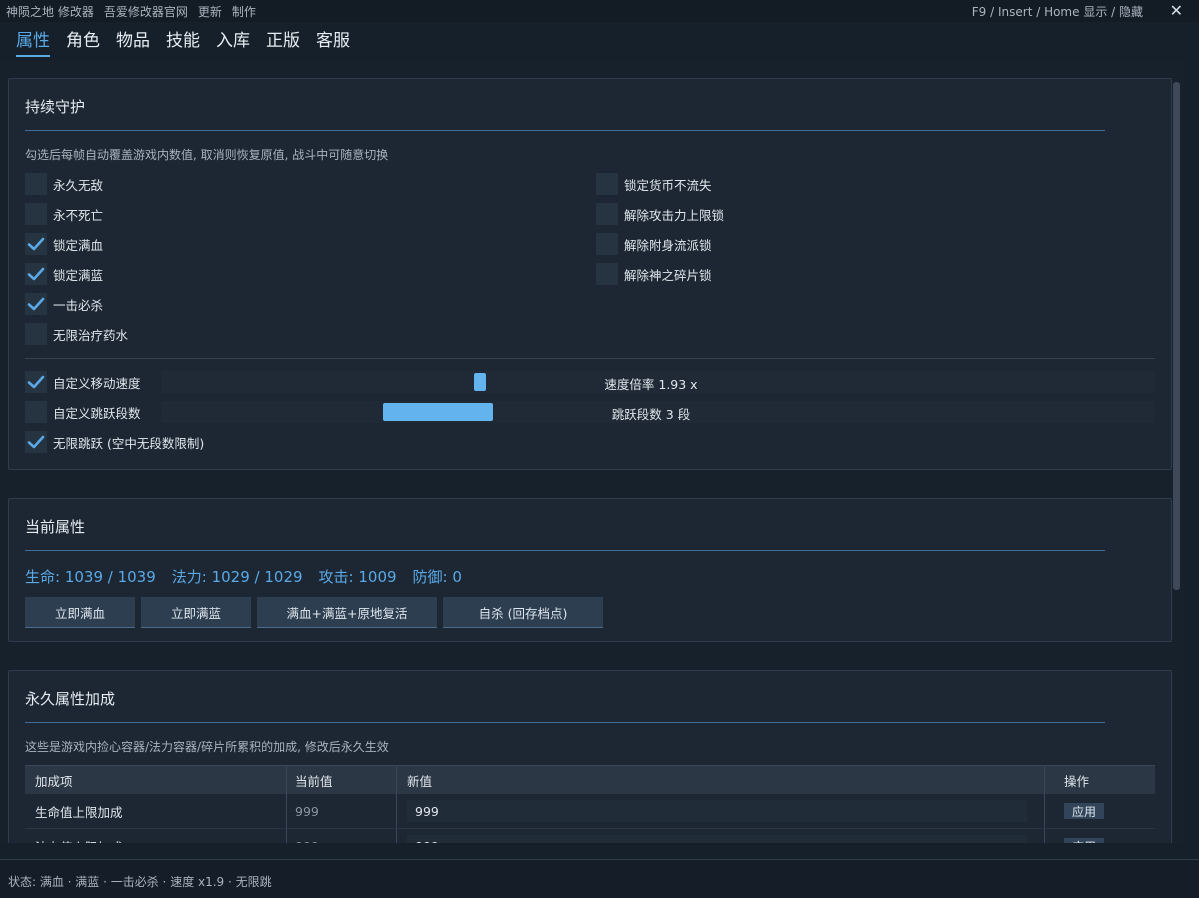 Image resolution: width=1199 pixels, height=898 pixels. What do you see at coordinates (55, 527) in the screenshot?
I see `current-stats-title: 当前属性` at bounding box center [55, 527].